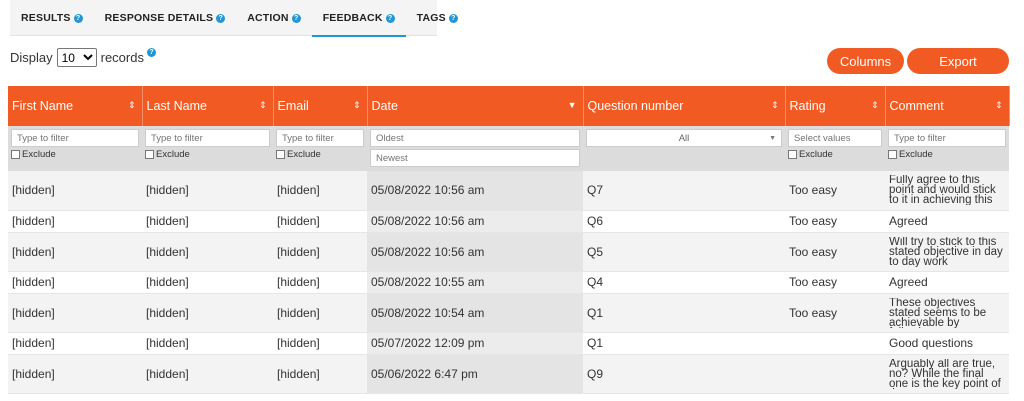  I want to click on tab-label: ACTION, so click(268, 18).